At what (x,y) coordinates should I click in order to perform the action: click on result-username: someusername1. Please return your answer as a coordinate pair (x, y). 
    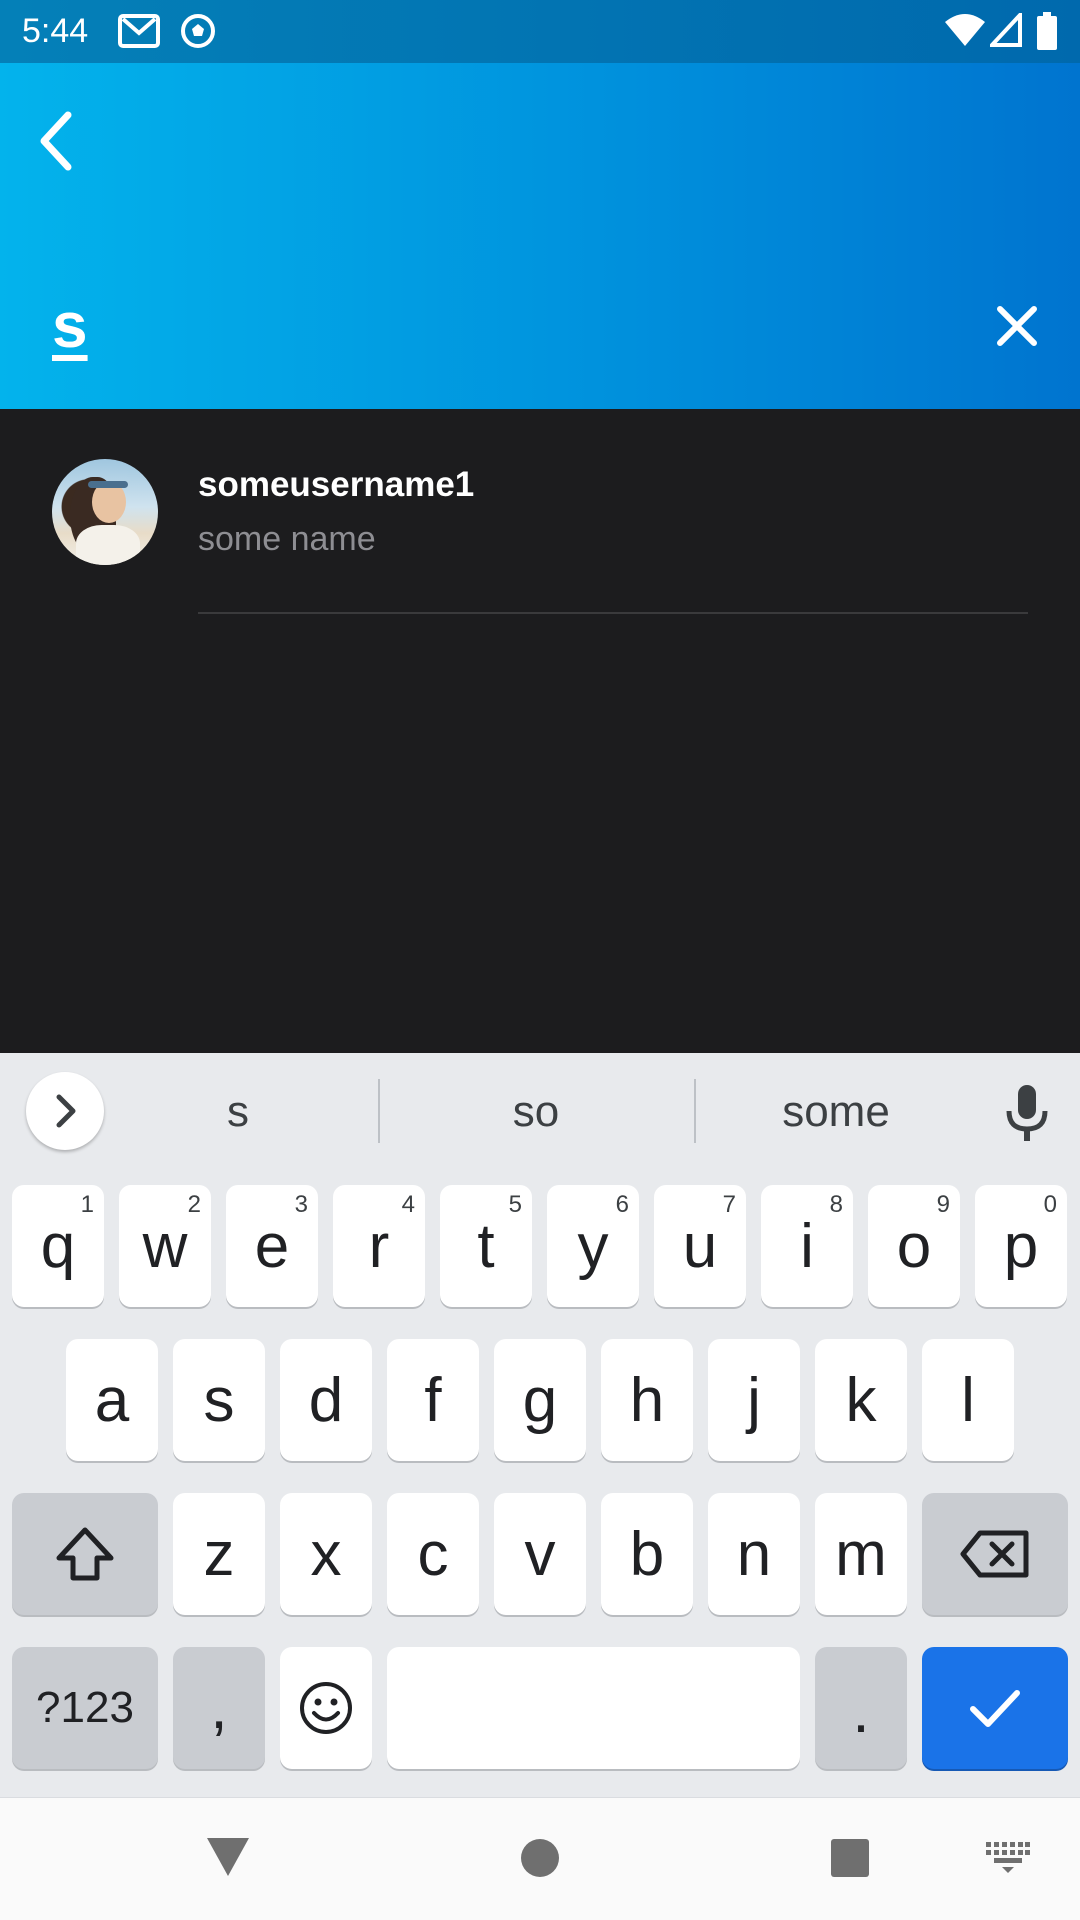
    Looking at the image, I should click on (336, 484).